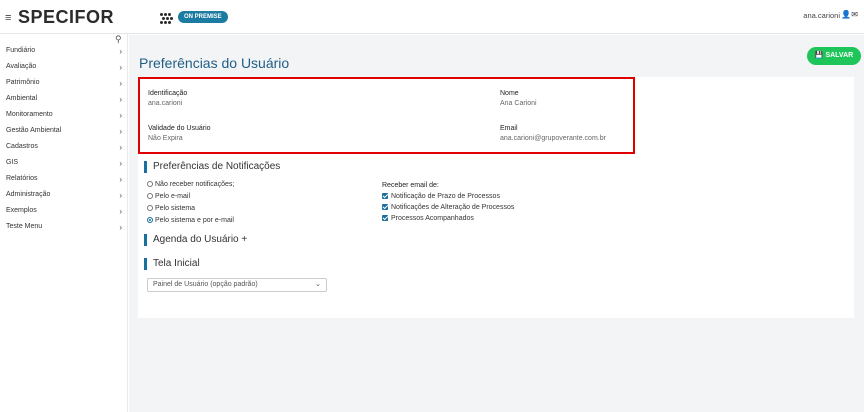 The height and width of the screenshot is (412, 864). What do you see at coordinates (23, 82) in the screenshot?
I see `sidebar-item-label: Patrimônio` at bounding box center [23, 82].